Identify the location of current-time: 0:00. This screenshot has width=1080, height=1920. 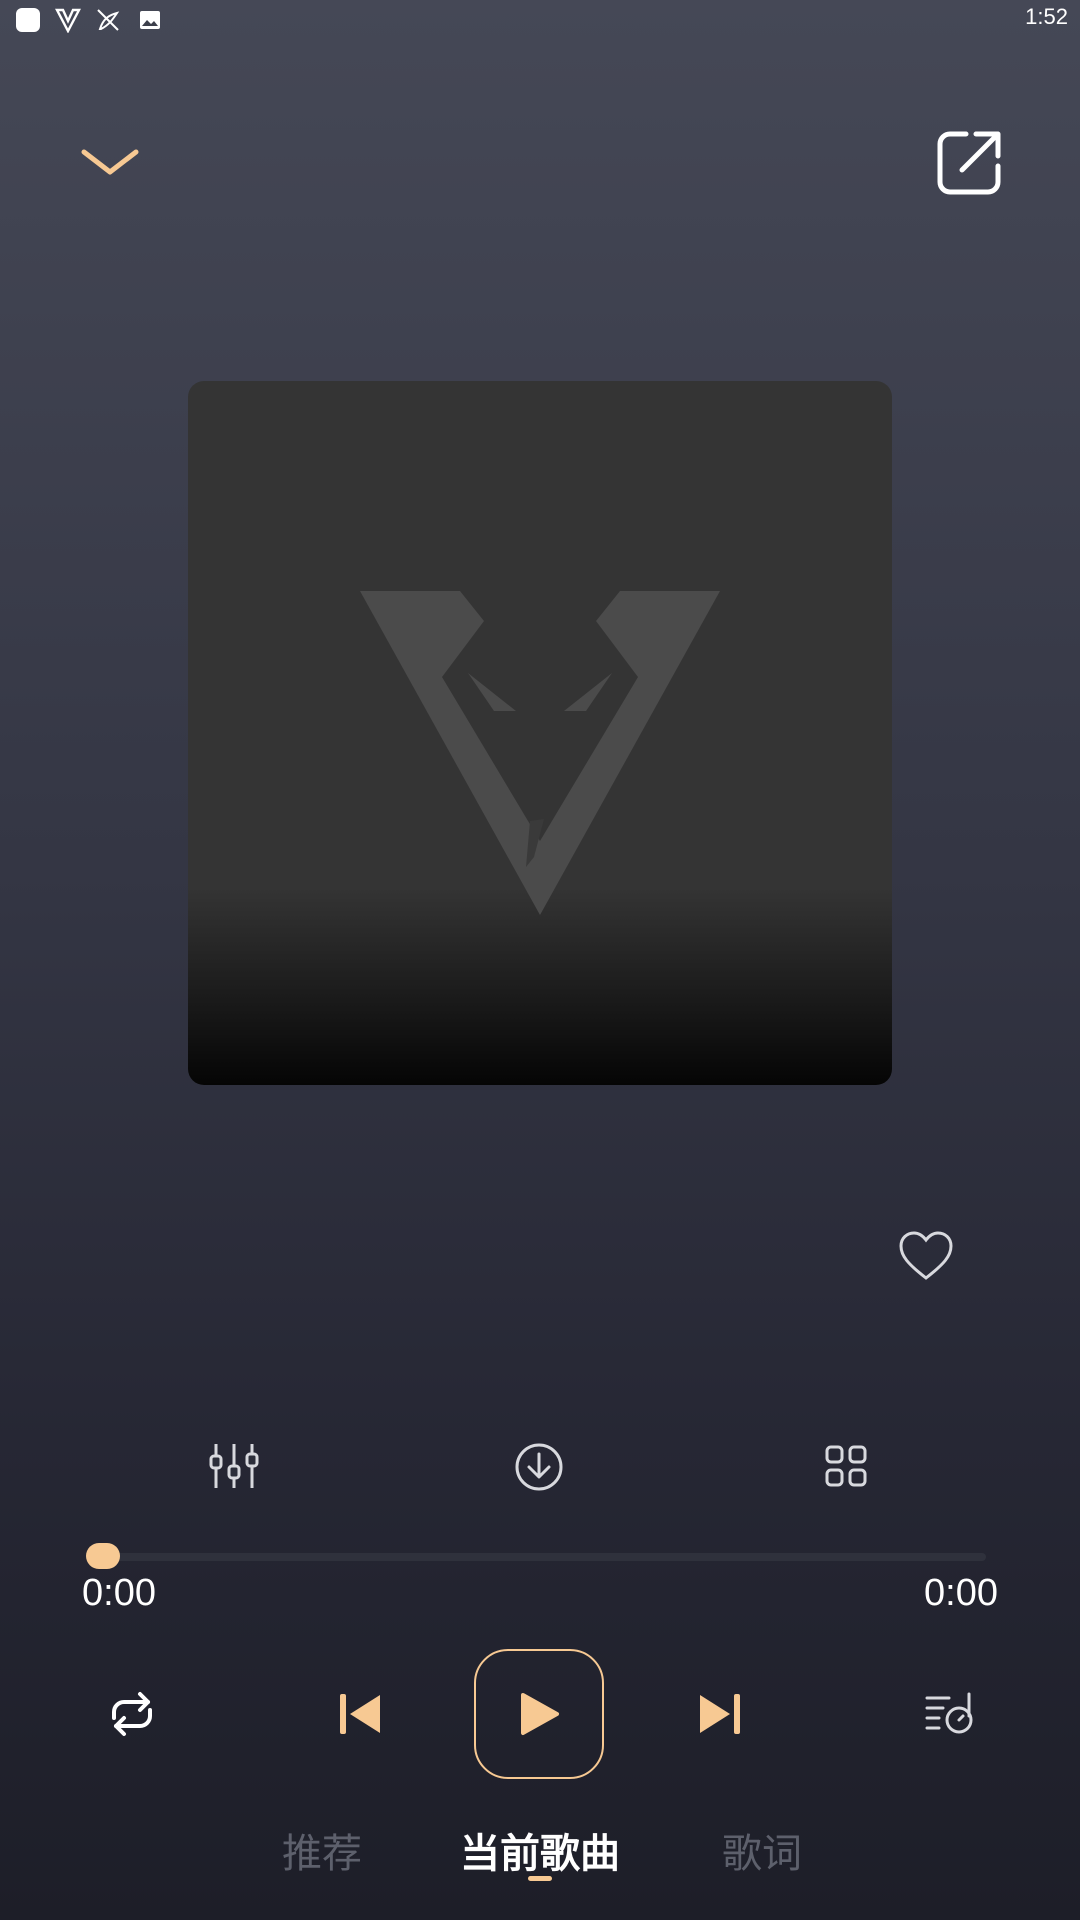
(119, 1593).